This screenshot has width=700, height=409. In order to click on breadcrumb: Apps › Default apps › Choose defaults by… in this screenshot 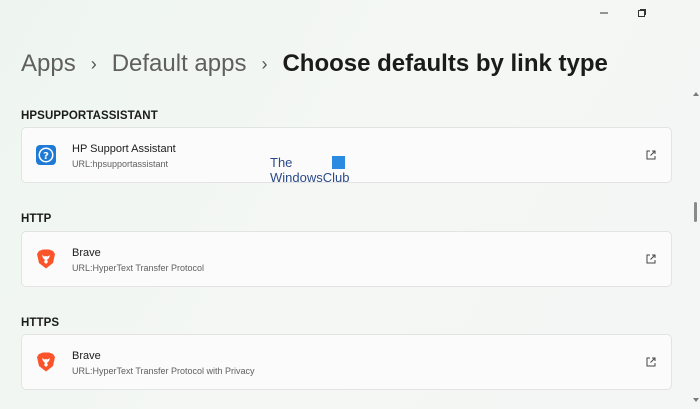, I will do `click(314, 64)`.